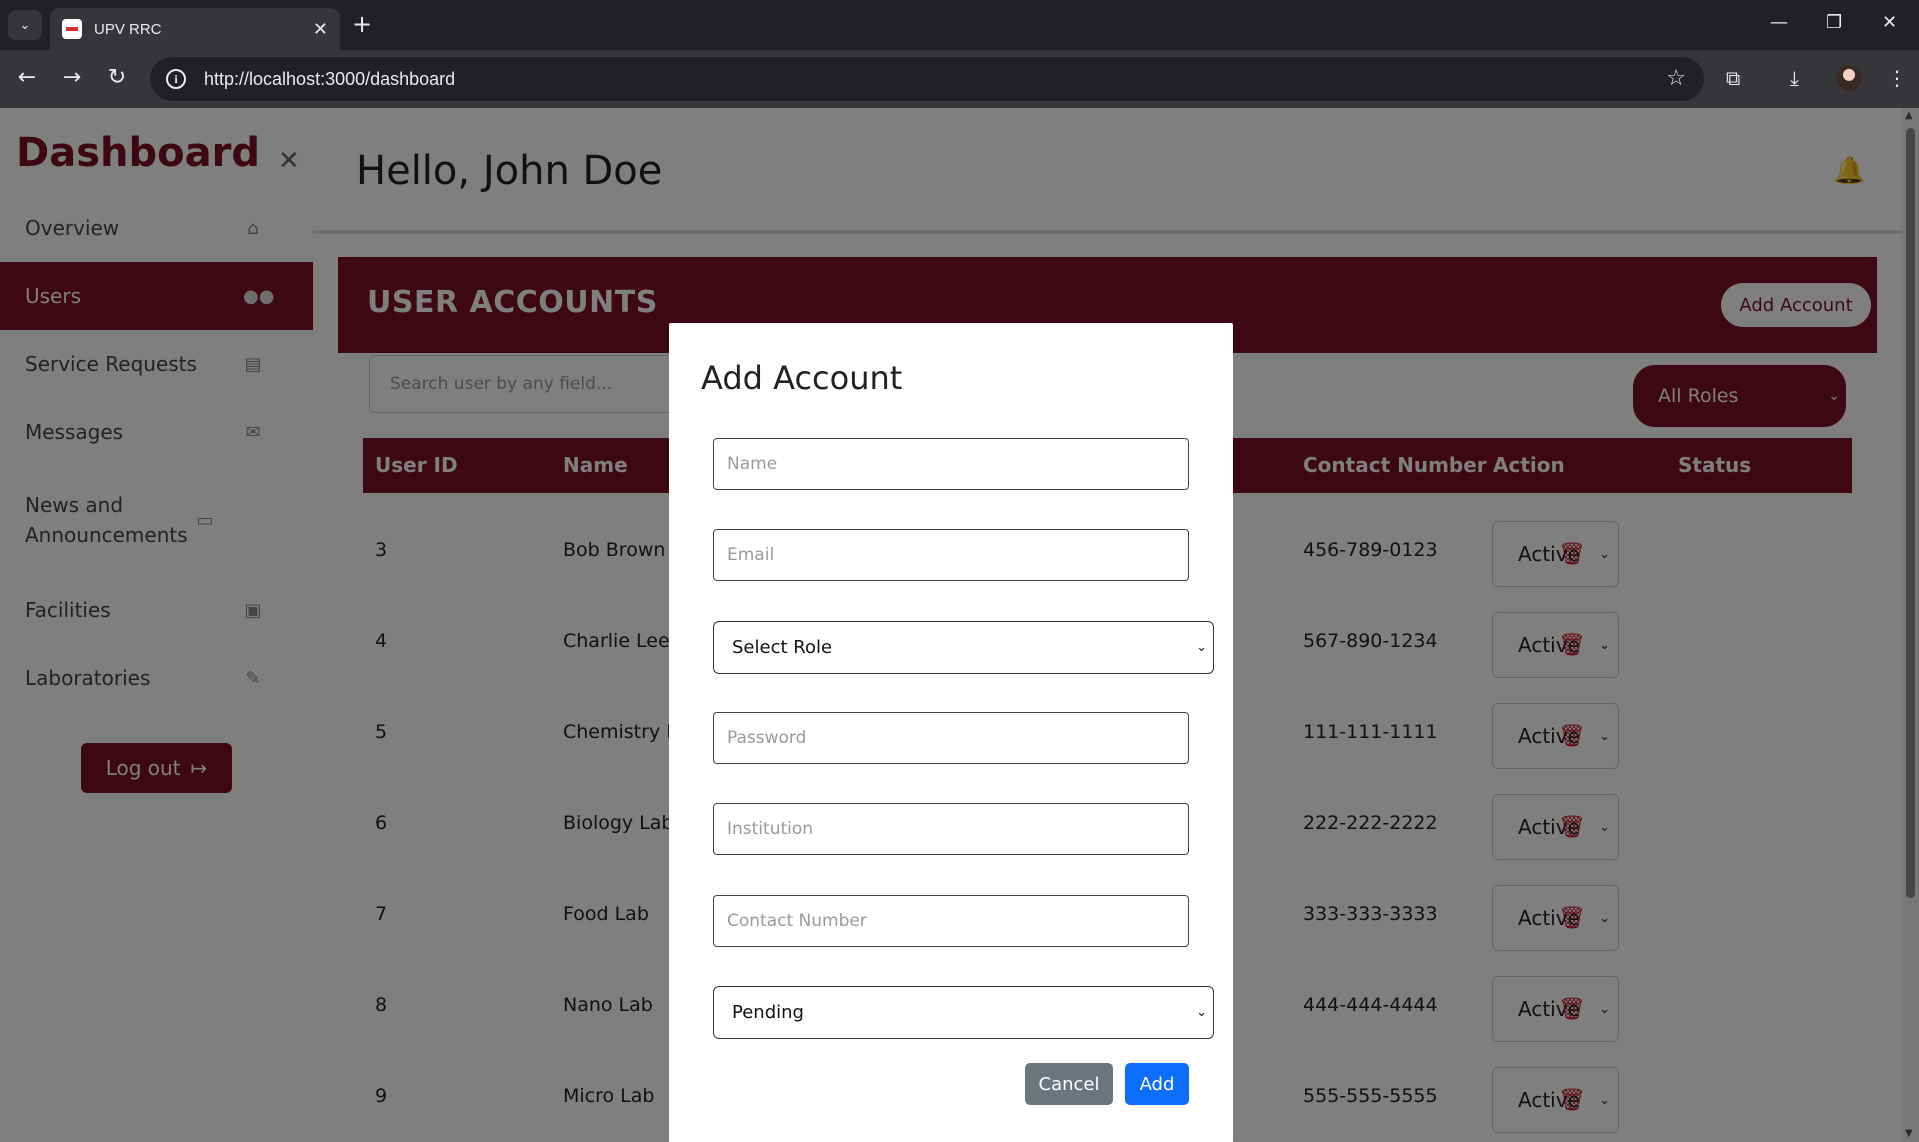 Image resolution: width=1919 pixels, height=1142 pixels. What do you see at coordinates (117, 78) in the screenshot?
I see `reload-icon: ↻` at bounding box center [117, 78].